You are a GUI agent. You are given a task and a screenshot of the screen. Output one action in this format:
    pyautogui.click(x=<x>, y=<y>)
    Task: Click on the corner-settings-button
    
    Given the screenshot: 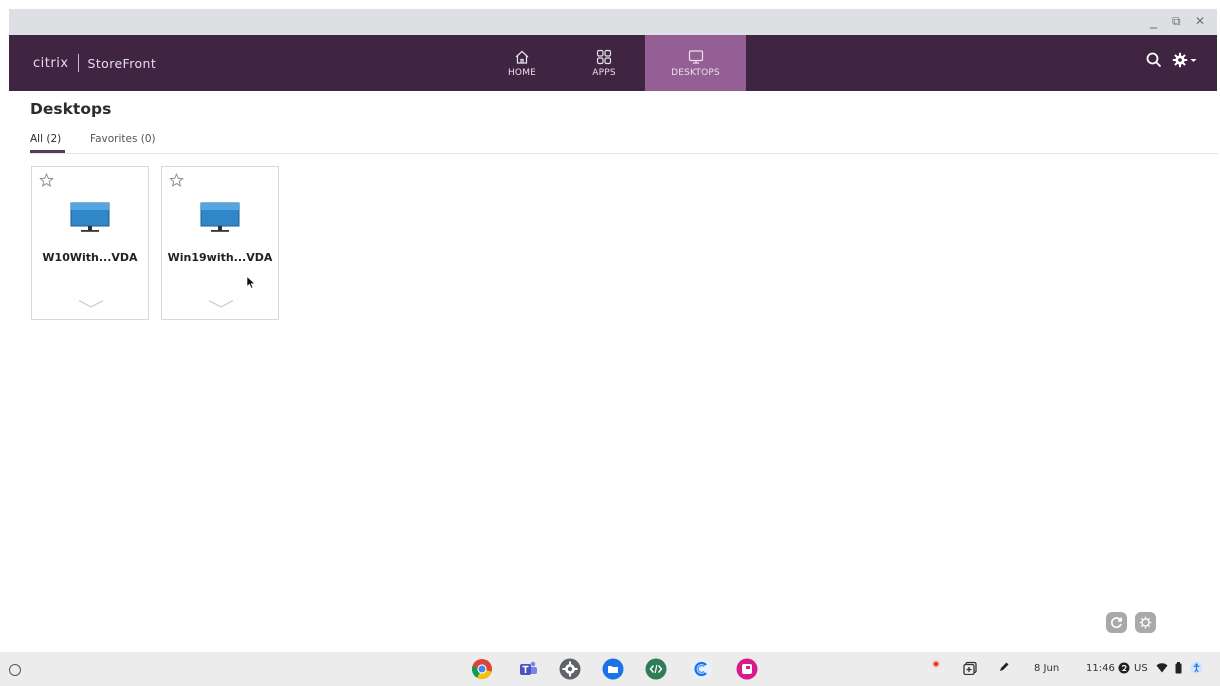 What is the action you would take?
    pyautogui.click(x=1145, y=622)
    